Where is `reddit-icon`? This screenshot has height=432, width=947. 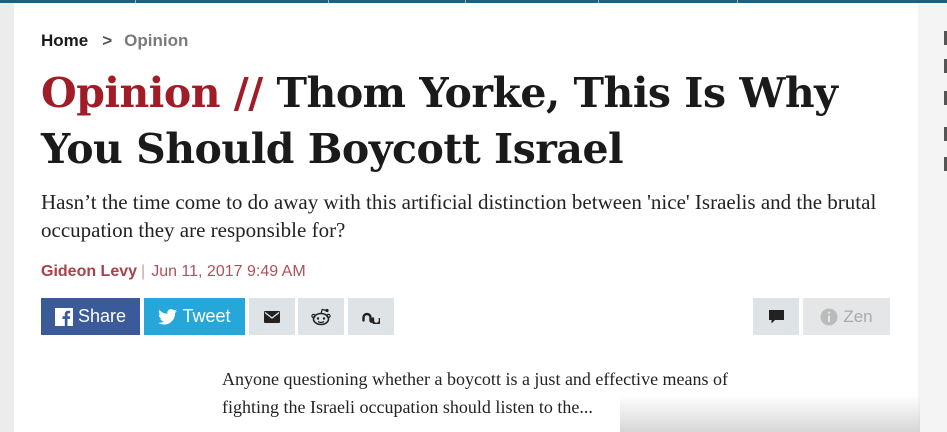
reddit-icon is located at coordinates (321, 317).